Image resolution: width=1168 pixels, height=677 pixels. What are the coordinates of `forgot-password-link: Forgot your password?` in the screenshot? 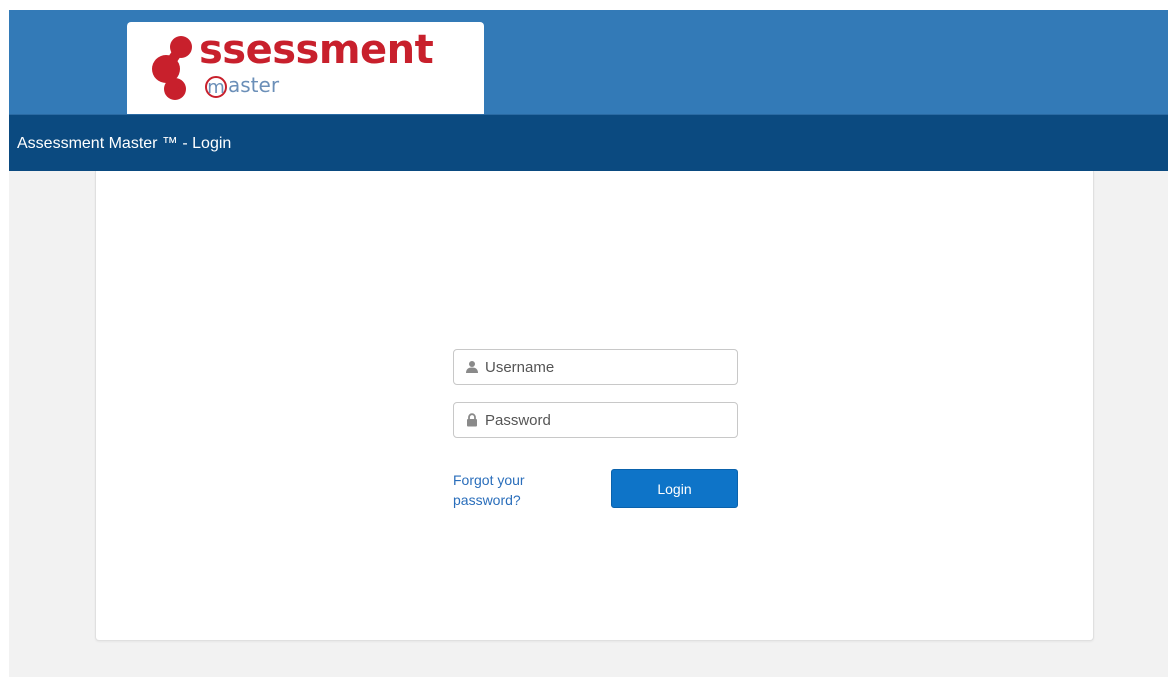 It's located at (508, 490).